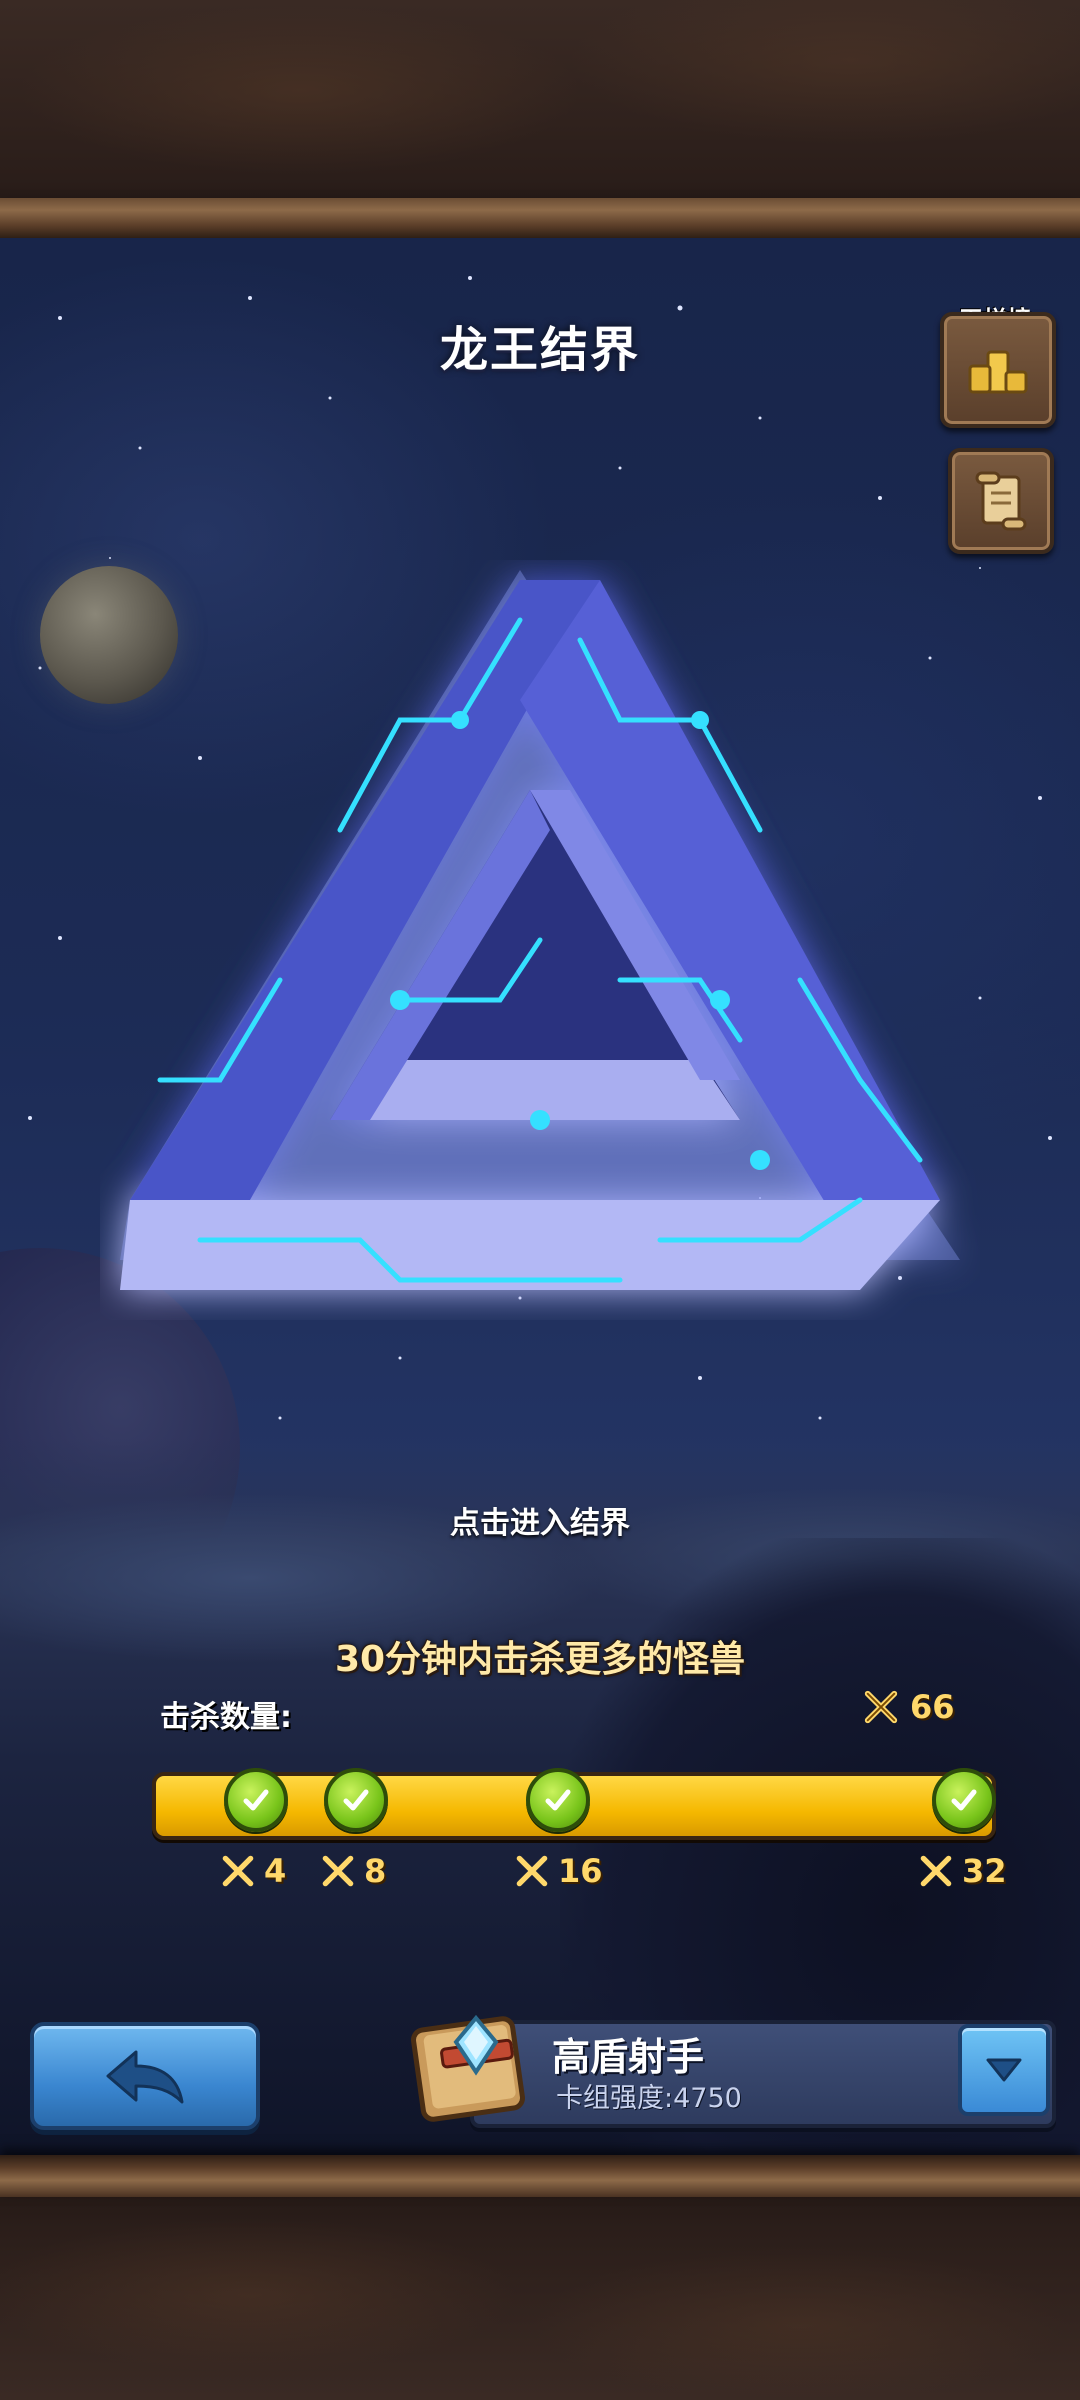 This screenshot has width=1080, height=2400. I want to click on milestone-value: 32, so click(984, 1871).